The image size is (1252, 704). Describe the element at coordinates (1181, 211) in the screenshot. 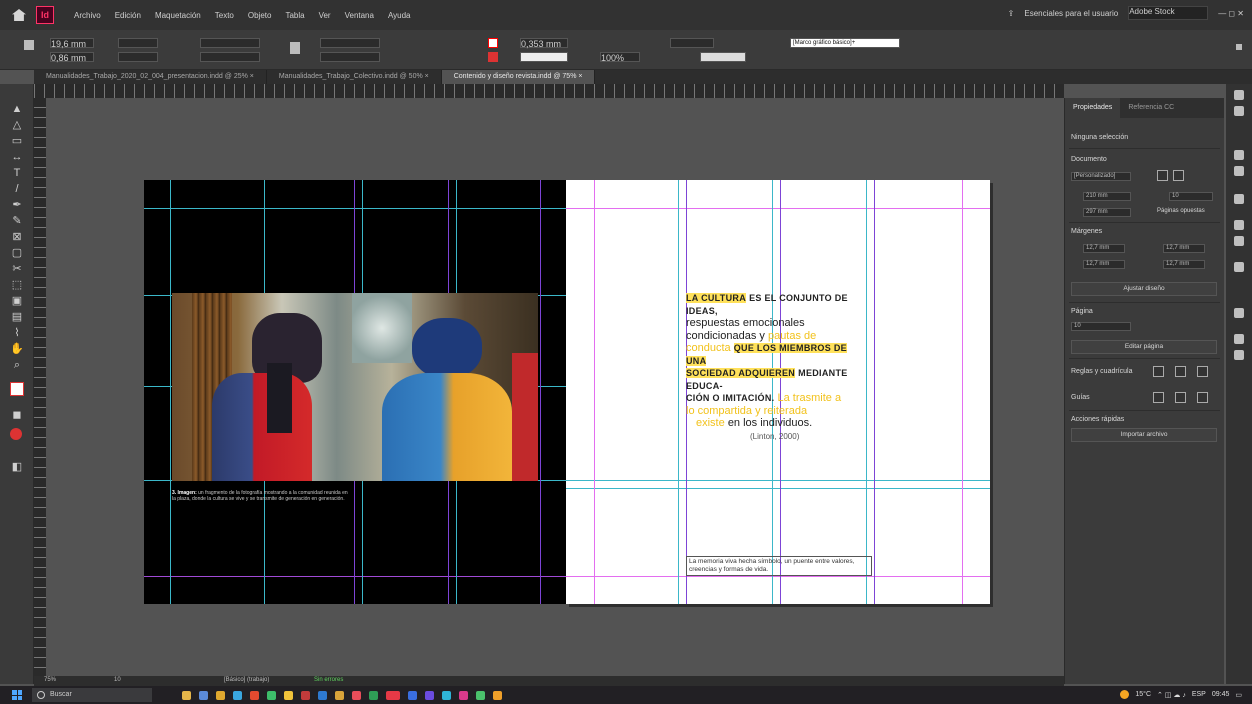

I see `facing-pages-checkbox: Páginas opuestas` at that location.